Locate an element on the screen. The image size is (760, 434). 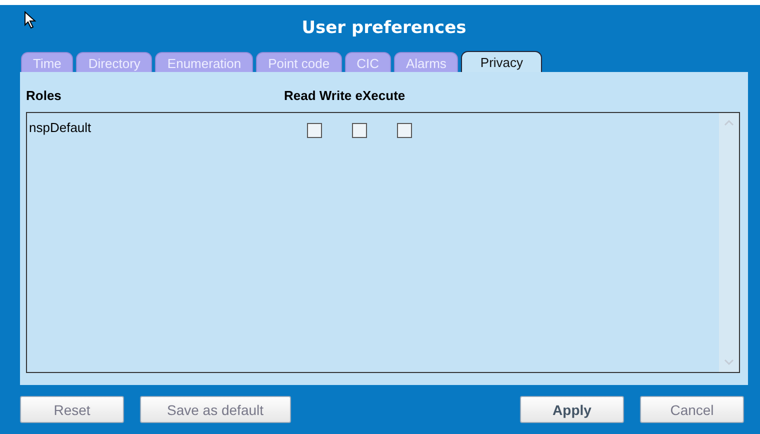
tab: Point code is located at coordinates (299, 62).